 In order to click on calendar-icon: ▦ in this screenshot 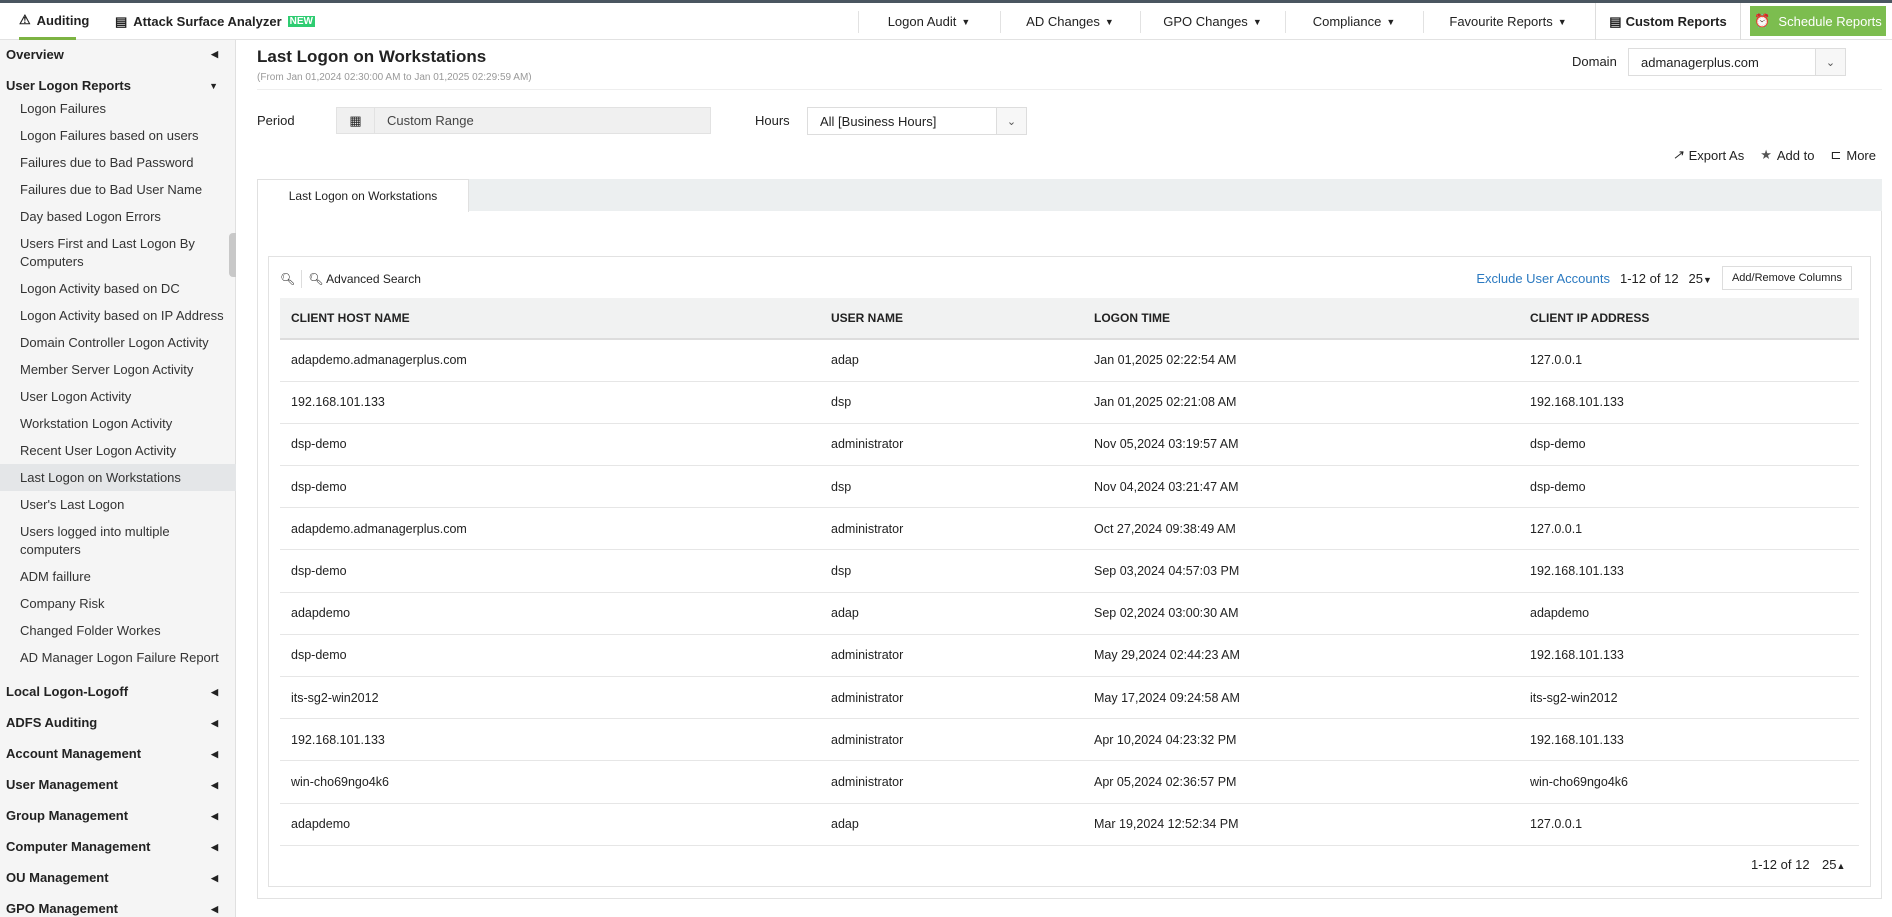, I will do `click(356, 120)`.